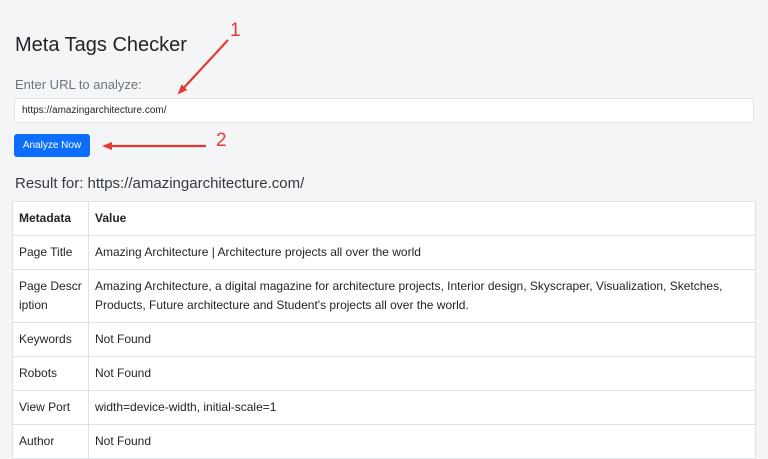 The image size is (768, 459). Describe the element at coordinates (50, 373) in the screenshot. I see `row-key: Robots` at that location.